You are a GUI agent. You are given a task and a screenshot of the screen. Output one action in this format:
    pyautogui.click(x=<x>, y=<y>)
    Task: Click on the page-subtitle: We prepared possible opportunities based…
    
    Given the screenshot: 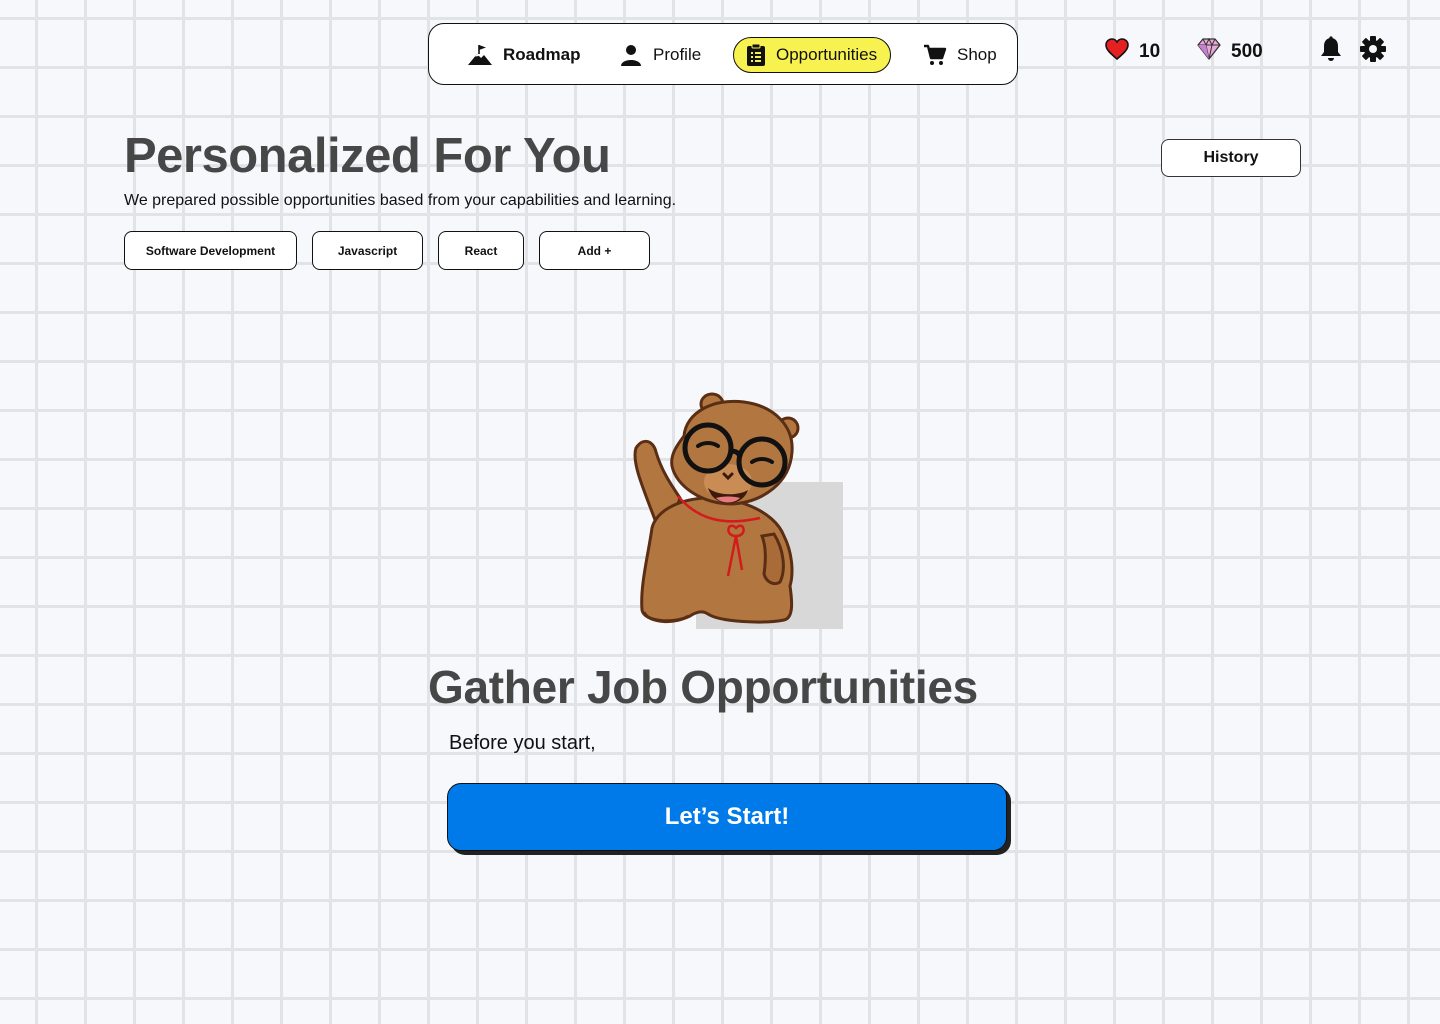 What is the action you would take?
    pyautogui.click(x=400, y=200)
    